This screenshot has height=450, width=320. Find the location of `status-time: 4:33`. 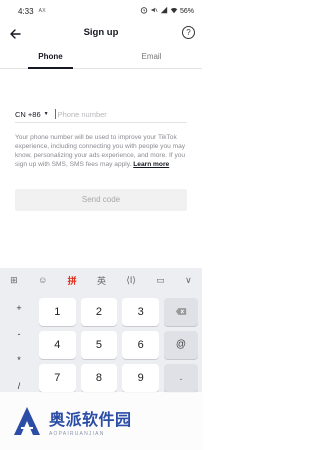

status-time: 4:33 is located at coordinates (26, 11).